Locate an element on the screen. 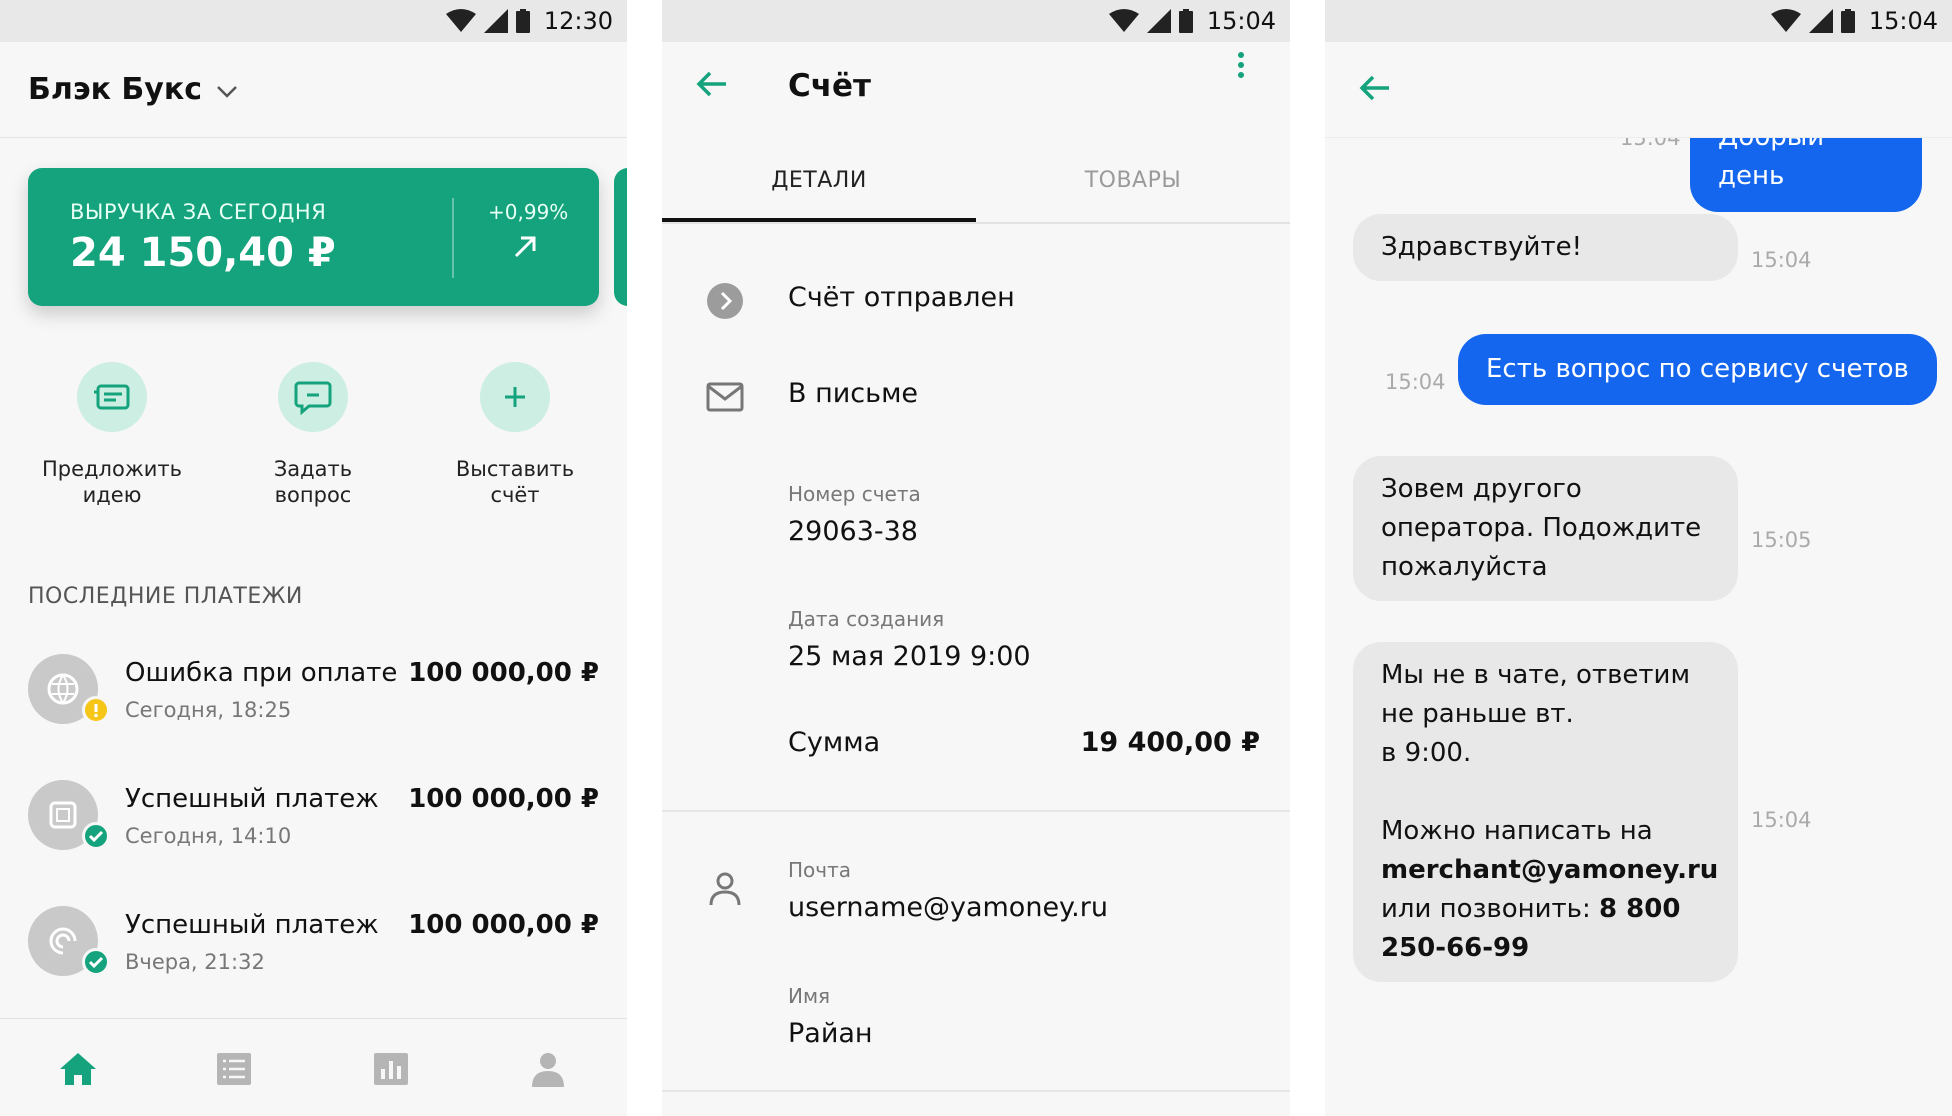 Image resolution: width=1952 pixels, height=1116 pixels. section-title: ПОСЛЕДНИЕ ПЛАТЕЖИ is located at coordinates (165, 596).